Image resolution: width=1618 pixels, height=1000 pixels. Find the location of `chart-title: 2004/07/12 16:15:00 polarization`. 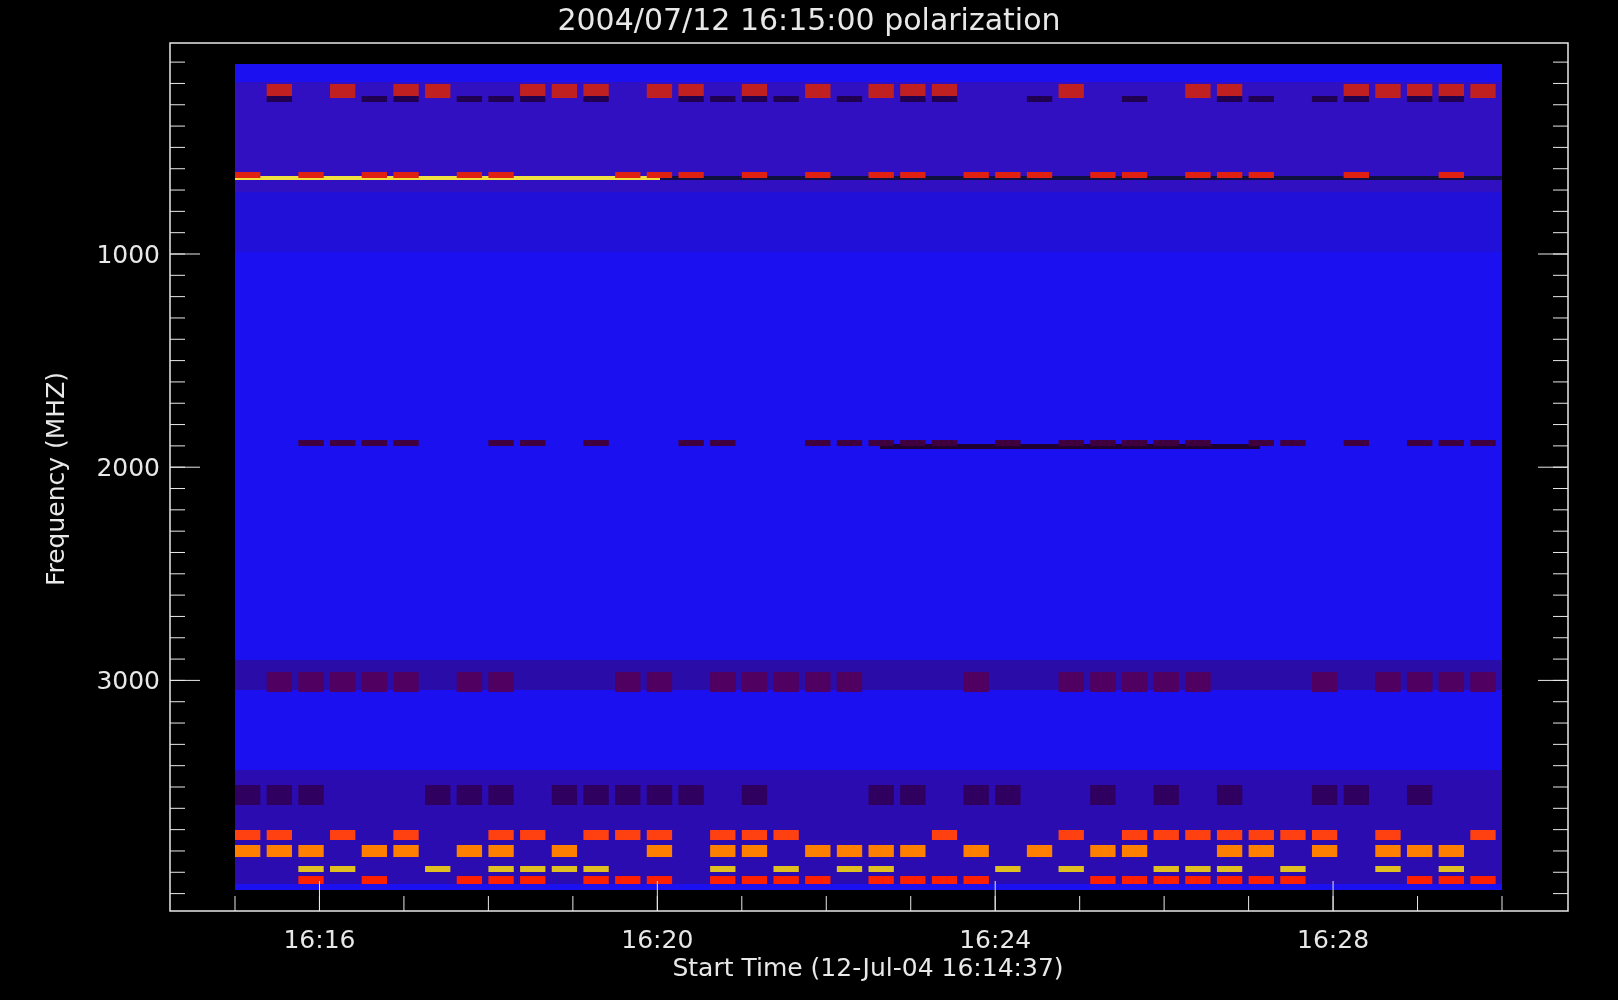

chart-title: 2004/07/12 16:15:00 polarization is located at coordinates (809, 19).